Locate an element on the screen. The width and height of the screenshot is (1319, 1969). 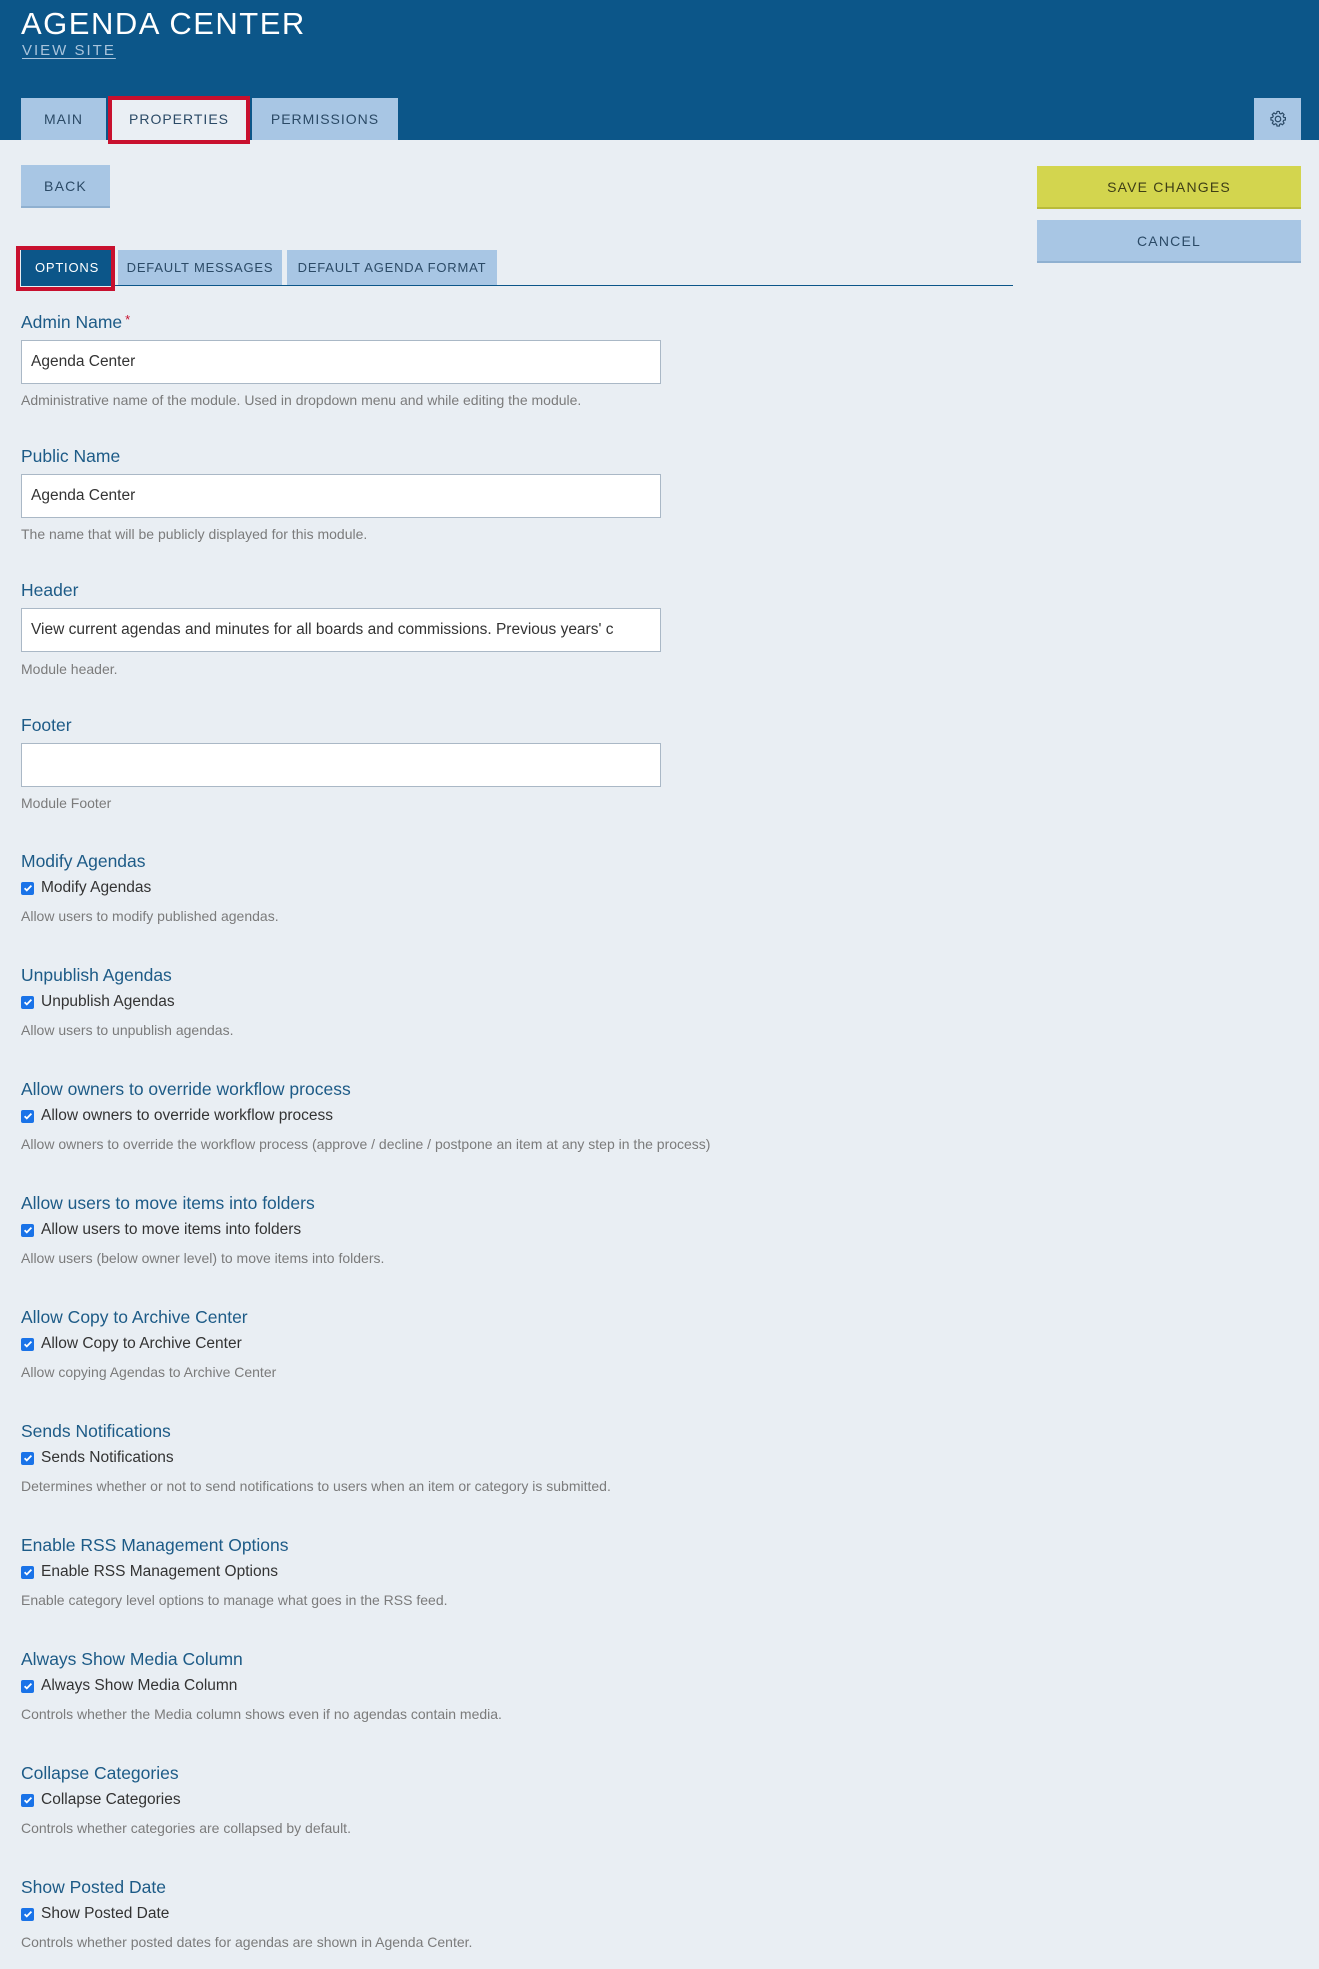
footer-input is located at coordinates (341, 765).